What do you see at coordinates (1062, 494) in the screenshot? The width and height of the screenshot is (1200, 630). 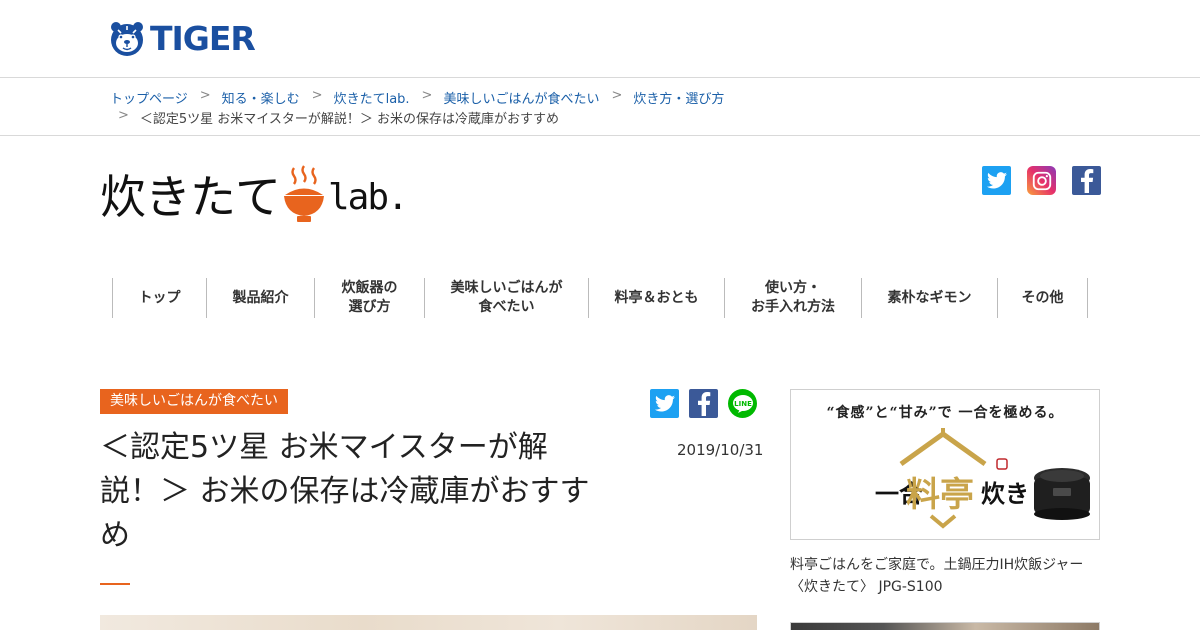 I see `rice-cooker-image` at bounding box center [1062, 494].